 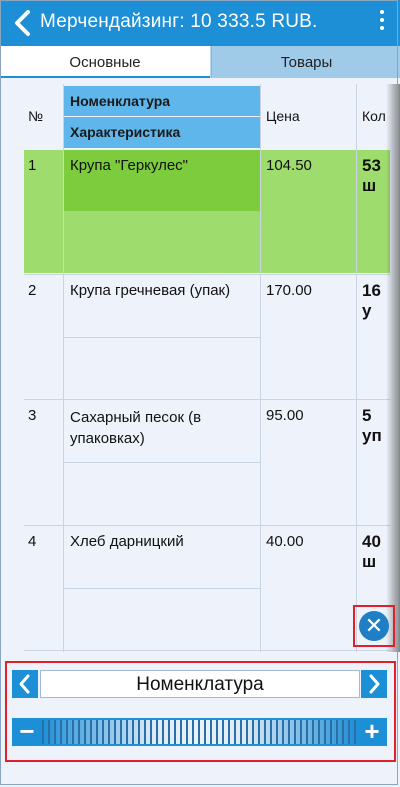 I want to click on menu-icon, so click(x=382, y=23).